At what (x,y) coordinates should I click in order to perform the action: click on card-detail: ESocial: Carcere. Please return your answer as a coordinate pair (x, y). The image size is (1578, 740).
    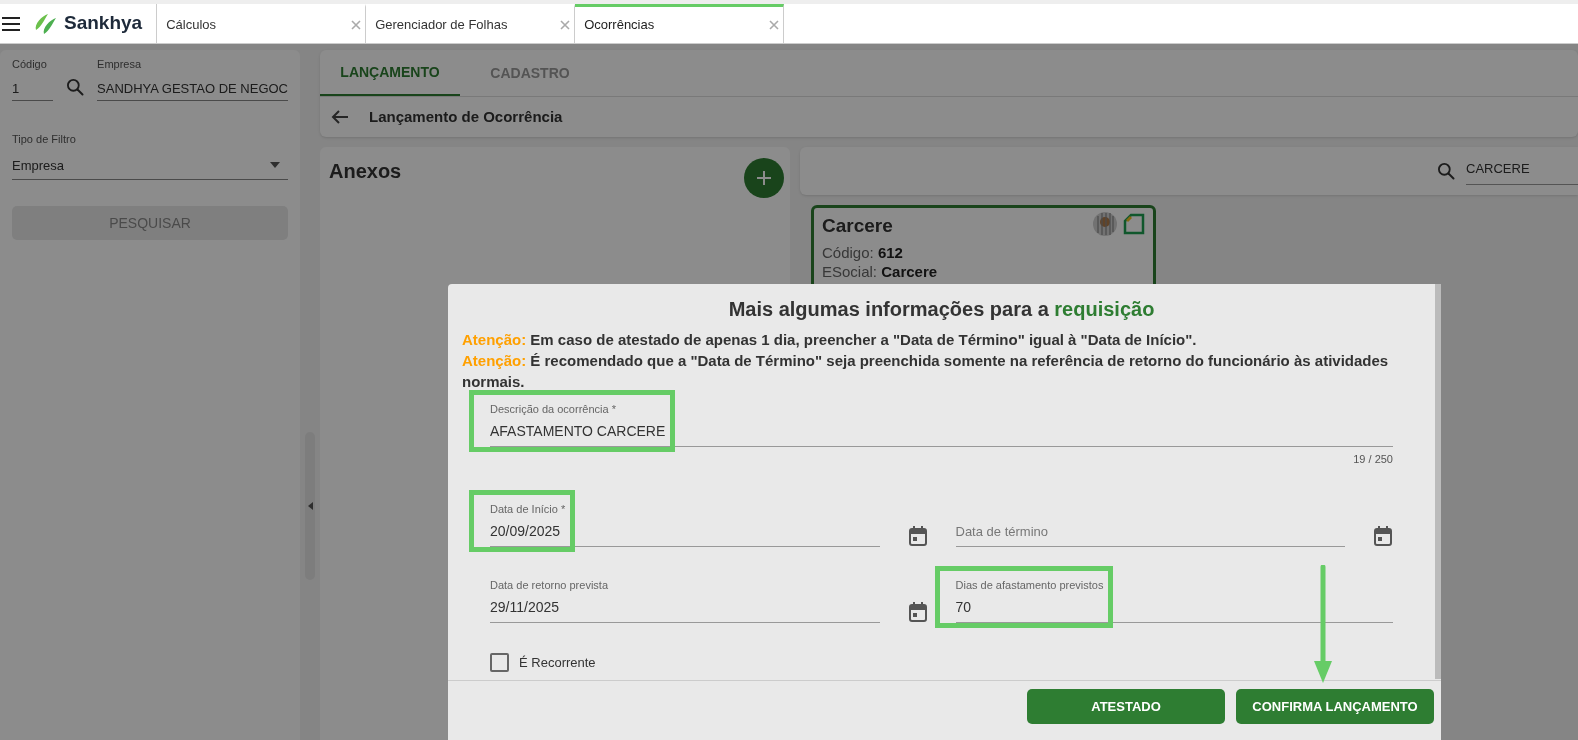
    Looking at the image, I should click on (880, 271).